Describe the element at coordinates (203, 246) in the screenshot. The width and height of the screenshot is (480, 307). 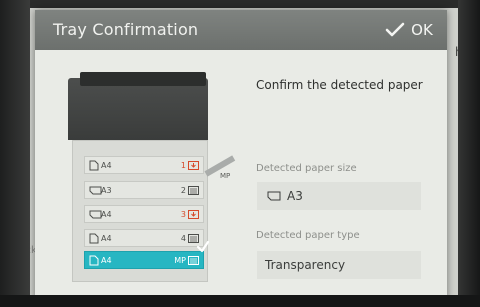
I see `selected-check-icon` at that location.